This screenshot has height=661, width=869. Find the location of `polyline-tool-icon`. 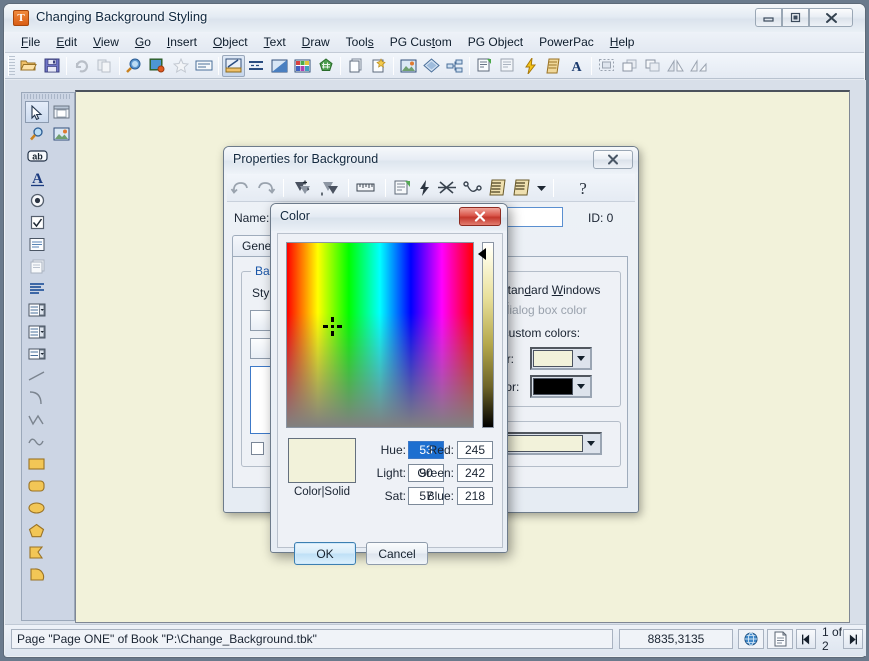

polyline-tool-icon is located at coordinates (37, 420).